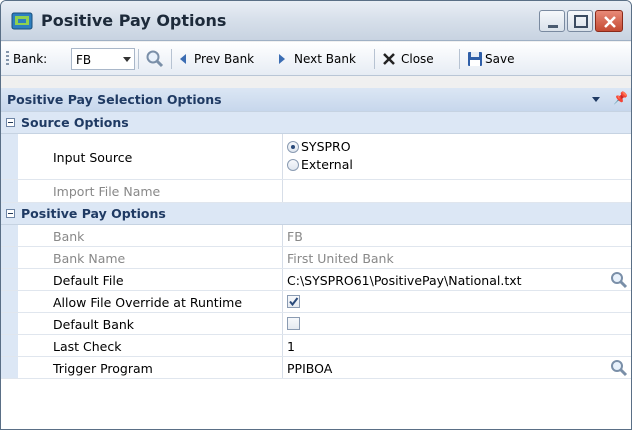 This screenshot has height=430, width=632. I want to click on bank-name-value: First United Bank, so click(340, 258).